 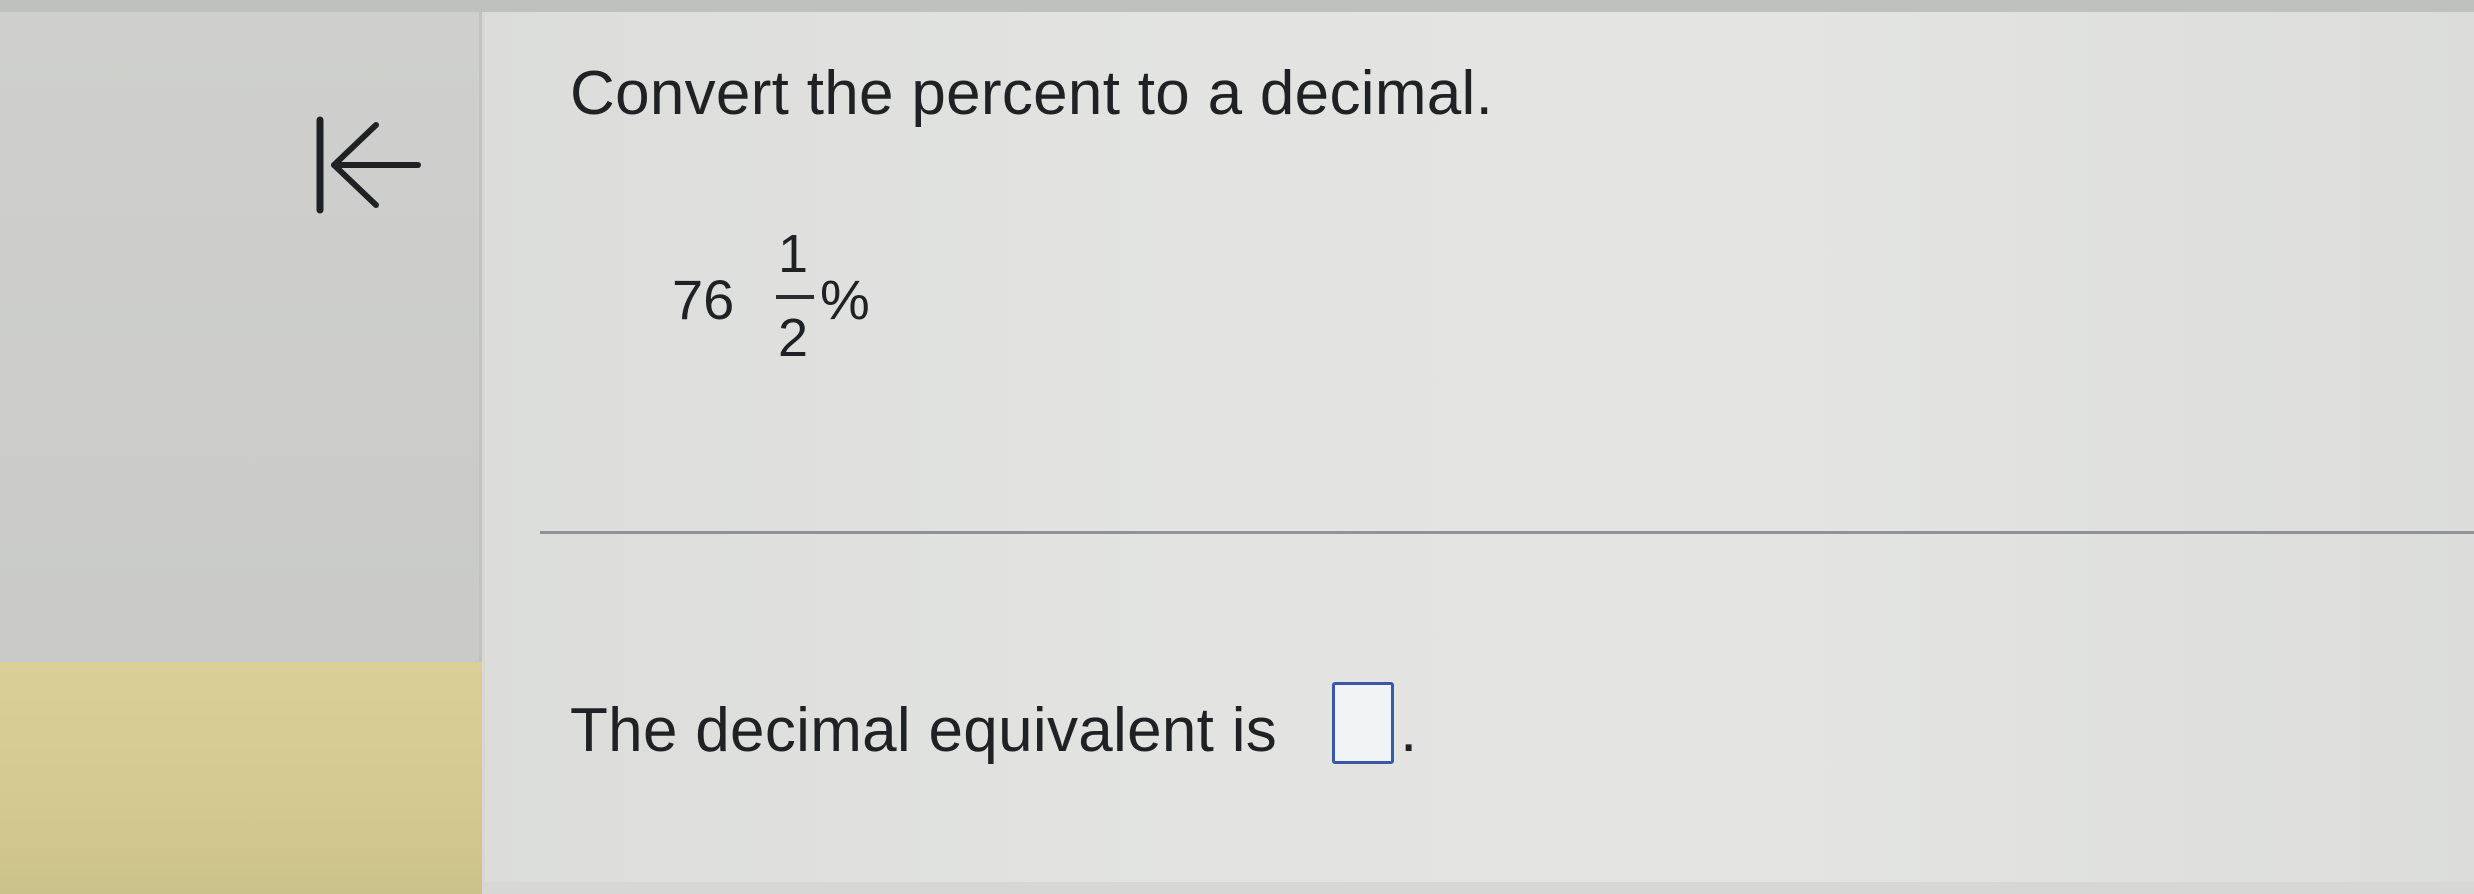 What do you see at coordinates (1032, 93) in the screenshot?
I see `question-title: Convert the percent to a decimal.` at bounding box center [1032, 93].